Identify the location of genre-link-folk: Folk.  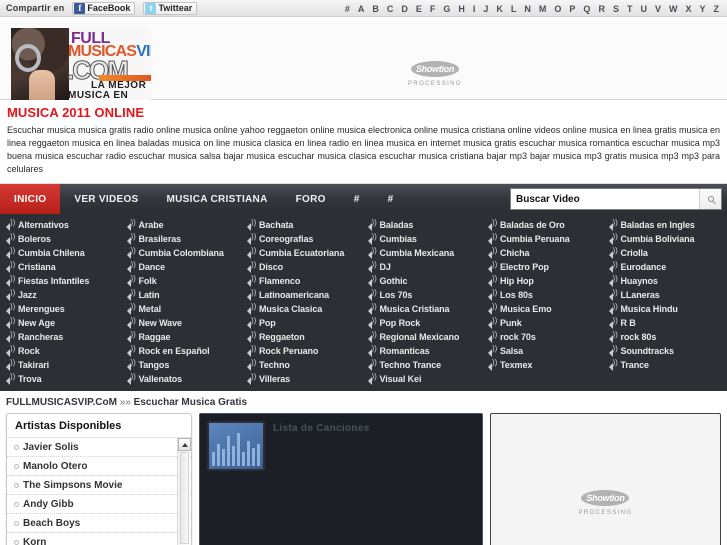
(183, 281).